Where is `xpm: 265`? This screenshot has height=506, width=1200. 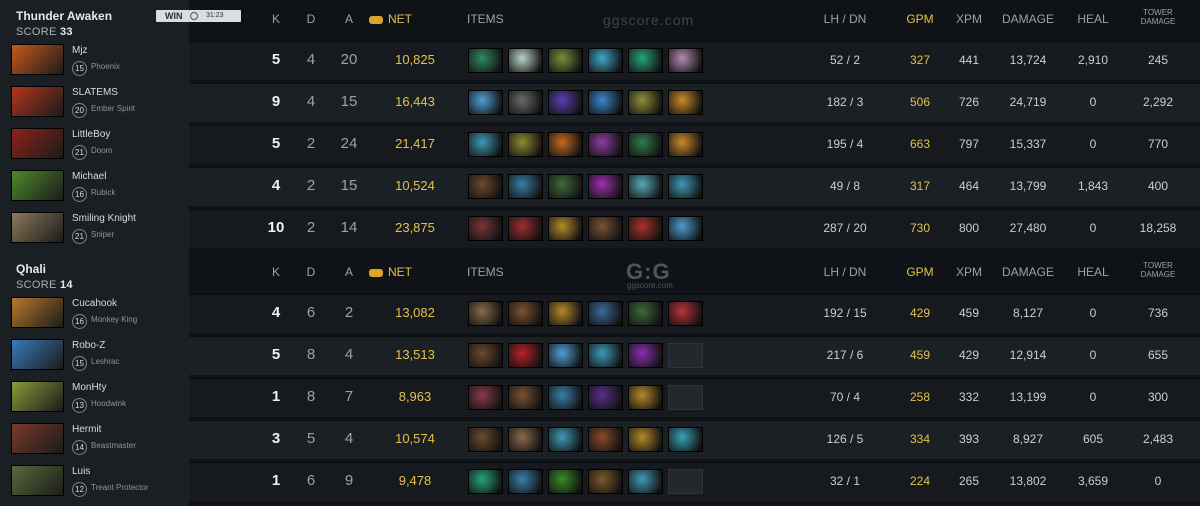
xpm: 265 is located at coordinates (969, 481).